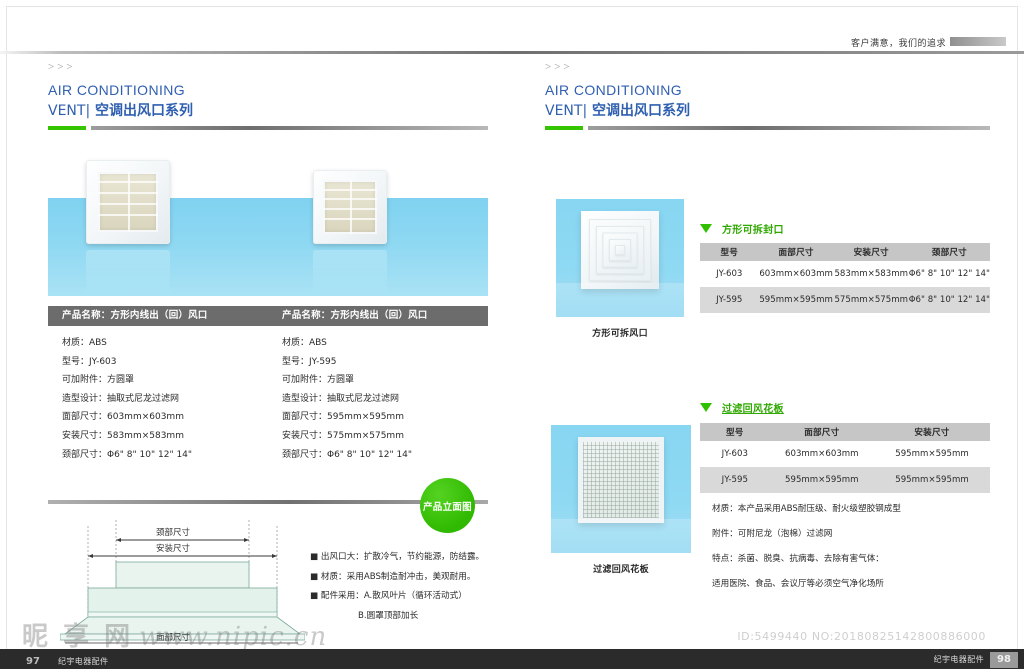 Image resolution: width=1024 pixels, height=669 pixels. What do you see at coordinates (822, 454) in the screenshot?
I see `cell-face-size: 603mm×603mm` at bounding box center [822, 454].